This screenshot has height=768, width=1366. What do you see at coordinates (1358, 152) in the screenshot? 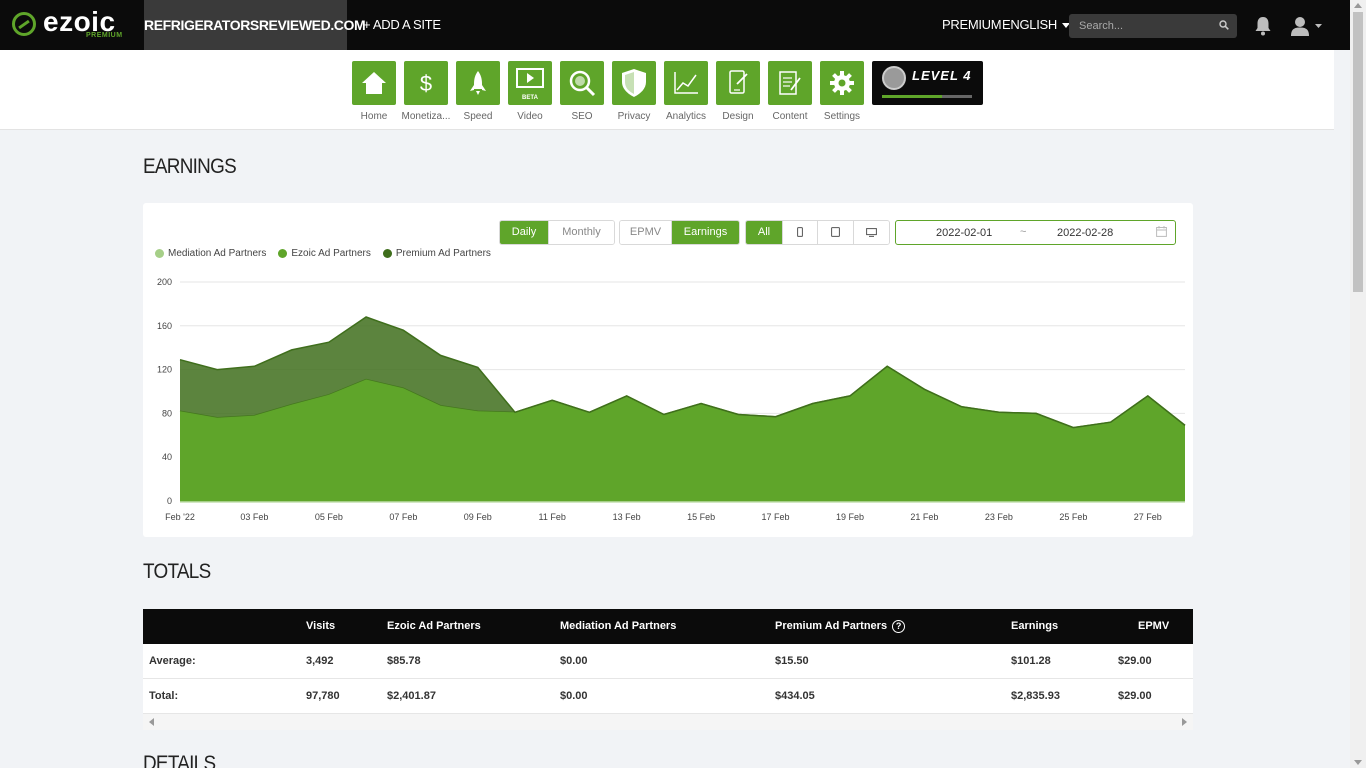
I see `scrollbar-thumb` at bounding box center [1358, 152].